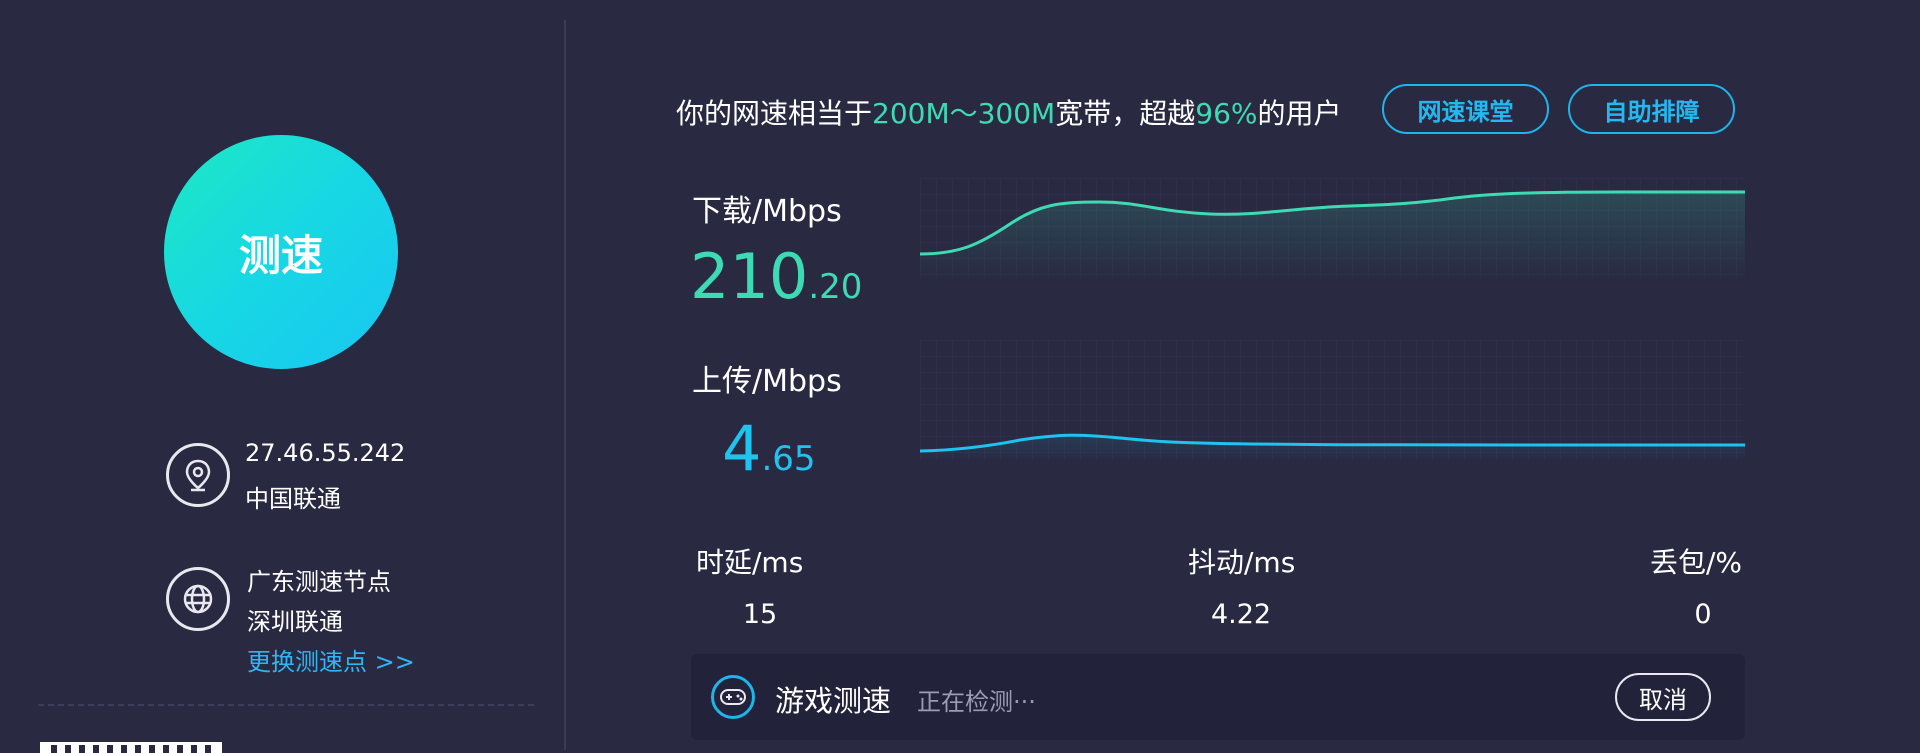  Describe the element at coordinates (295, 622) in the screenshot. I see `node-location: 深圳联通` at that location.